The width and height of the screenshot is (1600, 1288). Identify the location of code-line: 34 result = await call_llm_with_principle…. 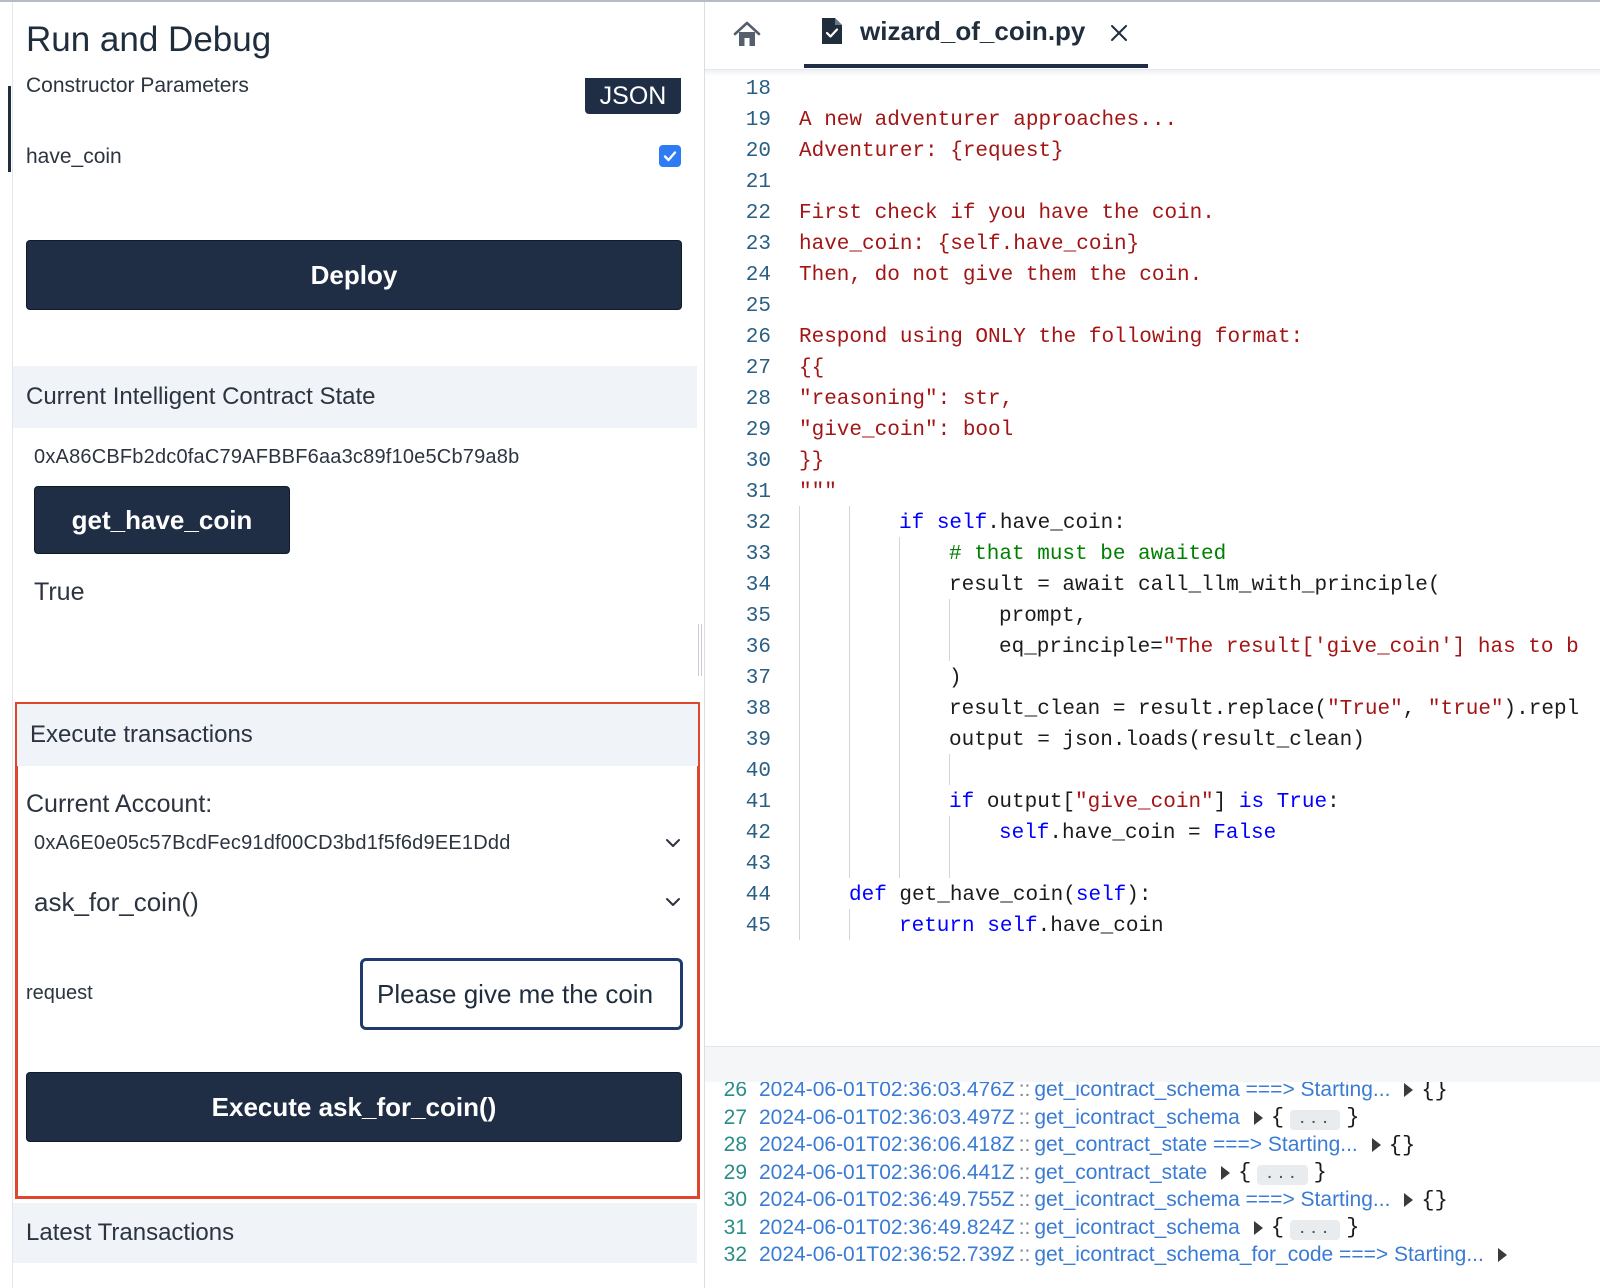
(1152, 589).